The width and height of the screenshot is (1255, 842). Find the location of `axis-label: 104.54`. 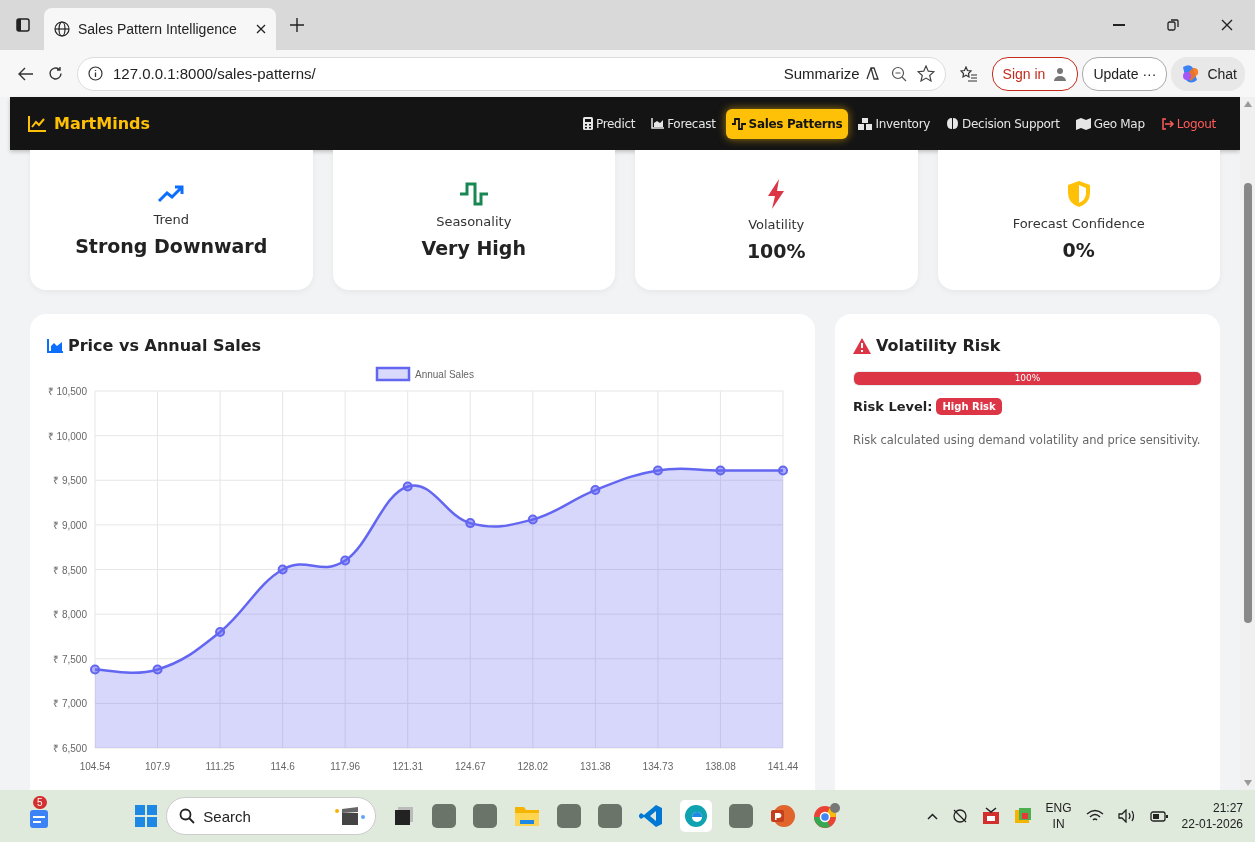

axis-label: 104.54 is located at coordinates (95, 766).